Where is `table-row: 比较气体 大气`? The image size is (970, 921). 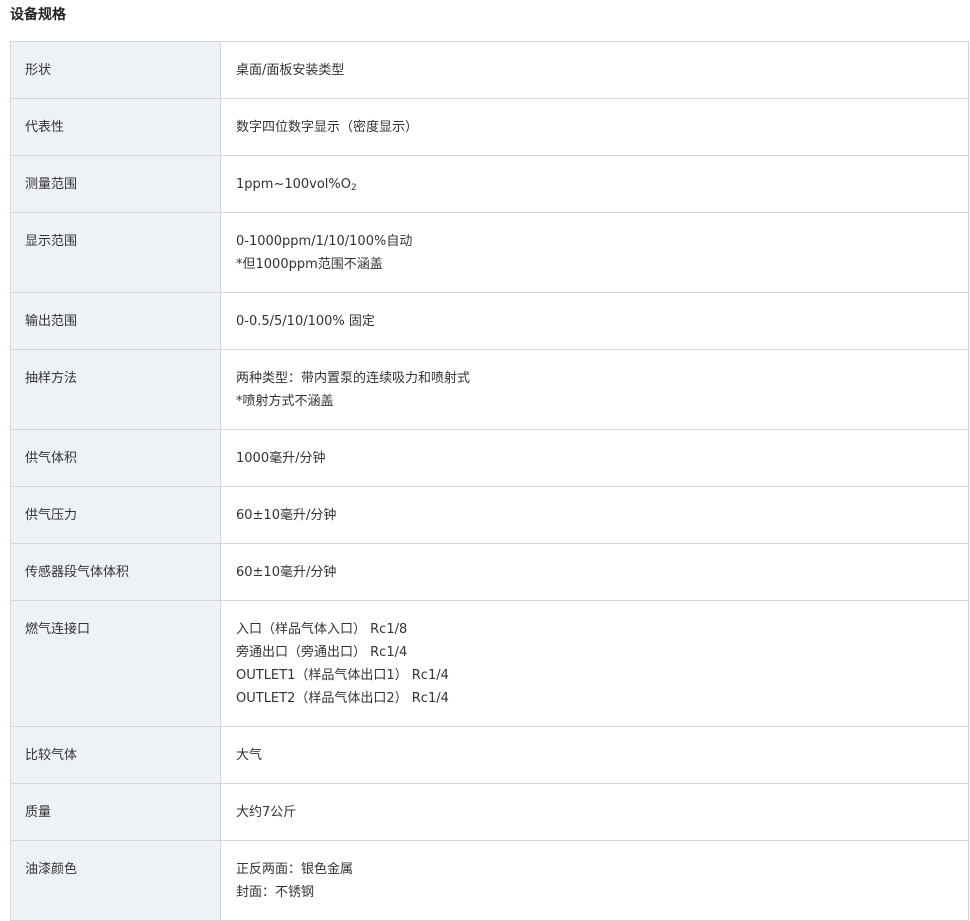
table-row: 比较气体 大气 is located at coordinates (489, 755).